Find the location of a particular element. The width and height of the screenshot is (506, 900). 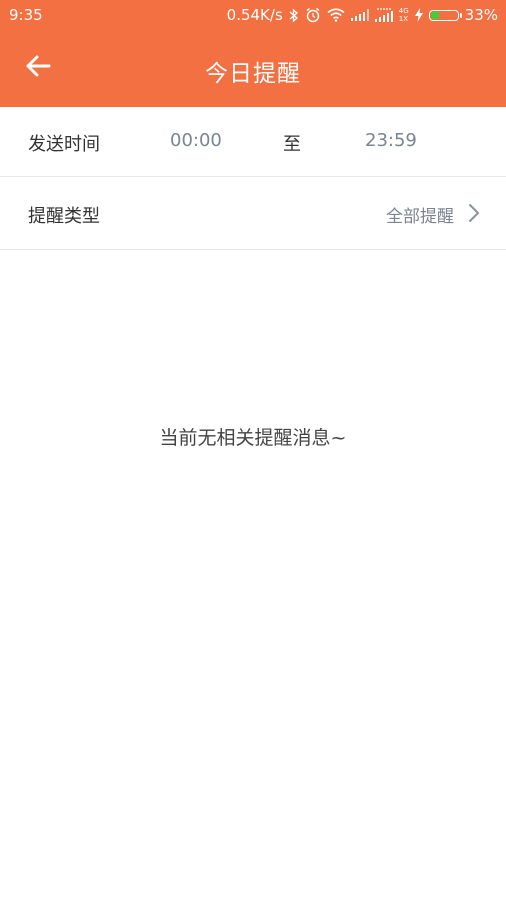

charging-icon is located at coordinates (418, 15).